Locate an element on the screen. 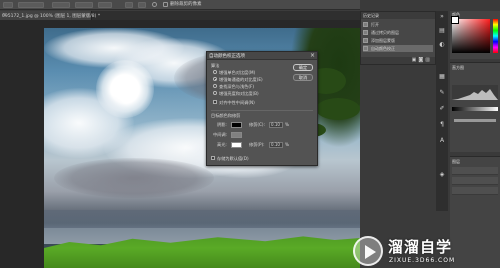 The image size is (500, 268). history-panel: 历史记录 打开 通过拷贝的图层 添加图层蒙版 自动颜色校正 ▣◙▥ is located at coordinates (398, 38).